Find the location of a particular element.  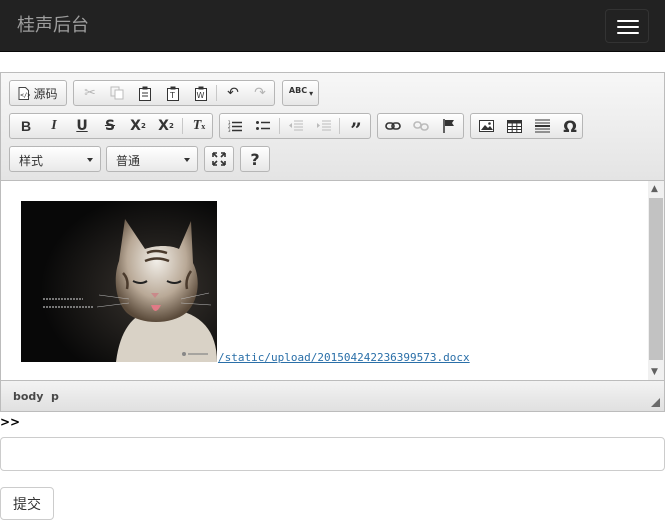

link-group is located at coordinates (420, 126).